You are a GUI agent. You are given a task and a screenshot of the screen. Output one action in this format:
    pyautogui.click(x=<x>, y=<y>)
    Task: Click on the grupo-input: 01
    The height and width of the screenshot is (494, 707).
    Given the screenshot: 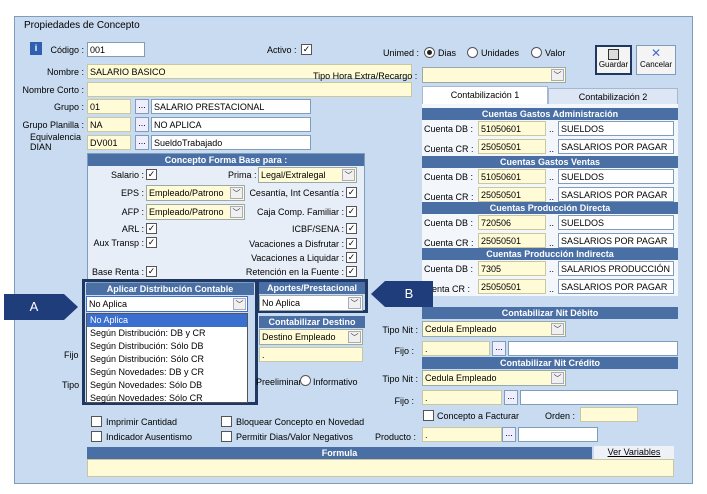 What is the action you would take?
    pyautogui.click(x=109, y=106)
    